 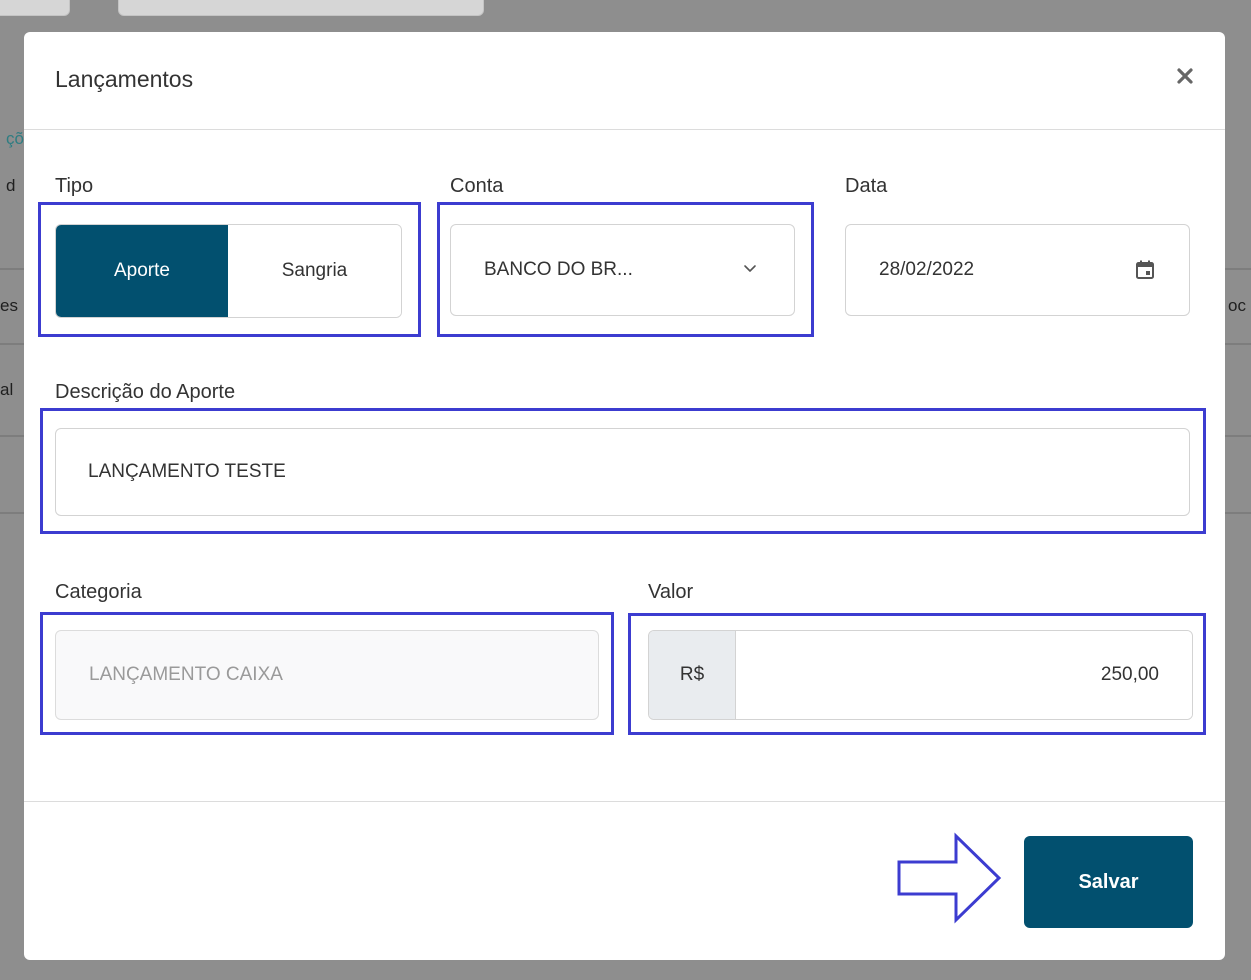 What do you see at coordinates (327, 675) in the screenshot?
I see `categoria-input` at bounding box center [327, 675].